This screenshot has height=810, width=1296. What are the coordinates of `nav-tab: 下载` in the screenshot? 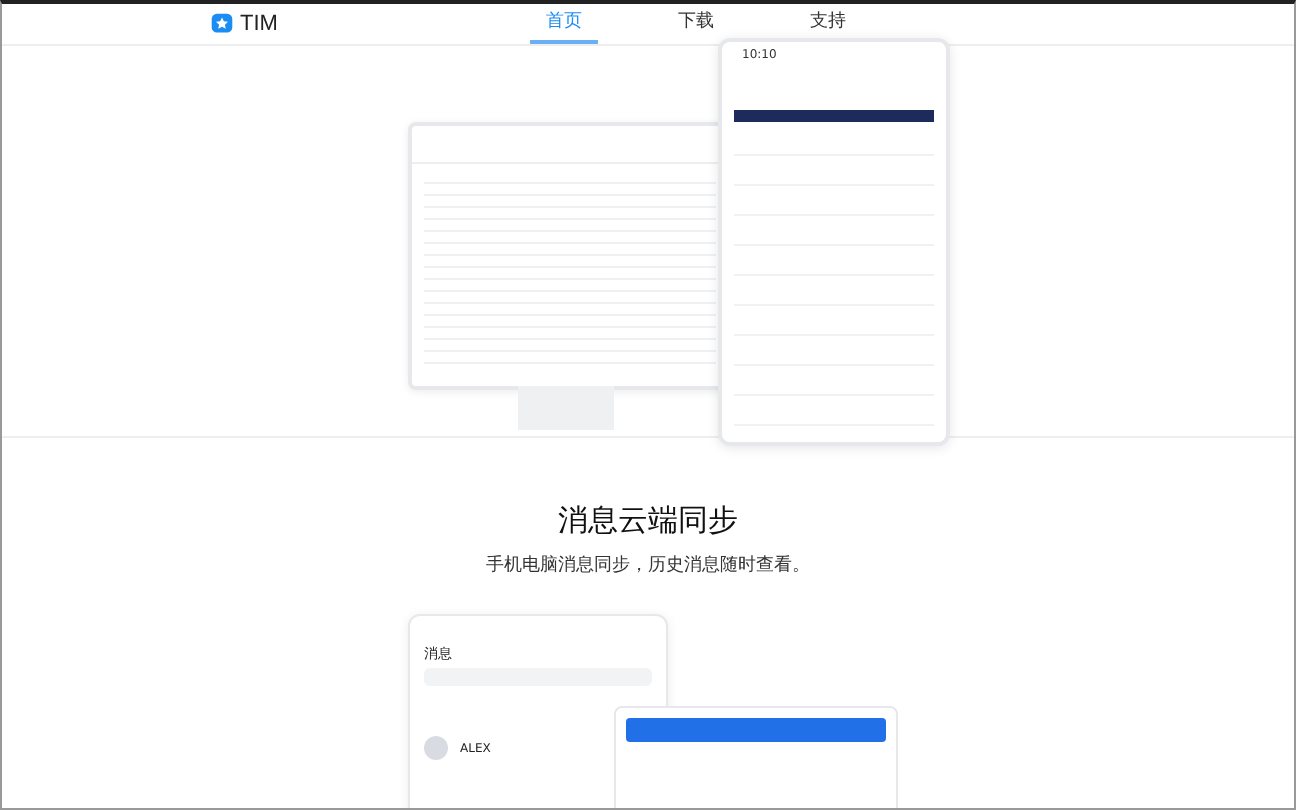 It's located at (696, 24).